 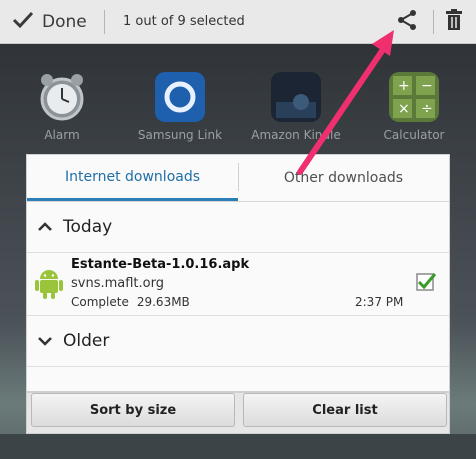 I want to click on status-text: Complete, so click(x=100, y=302).